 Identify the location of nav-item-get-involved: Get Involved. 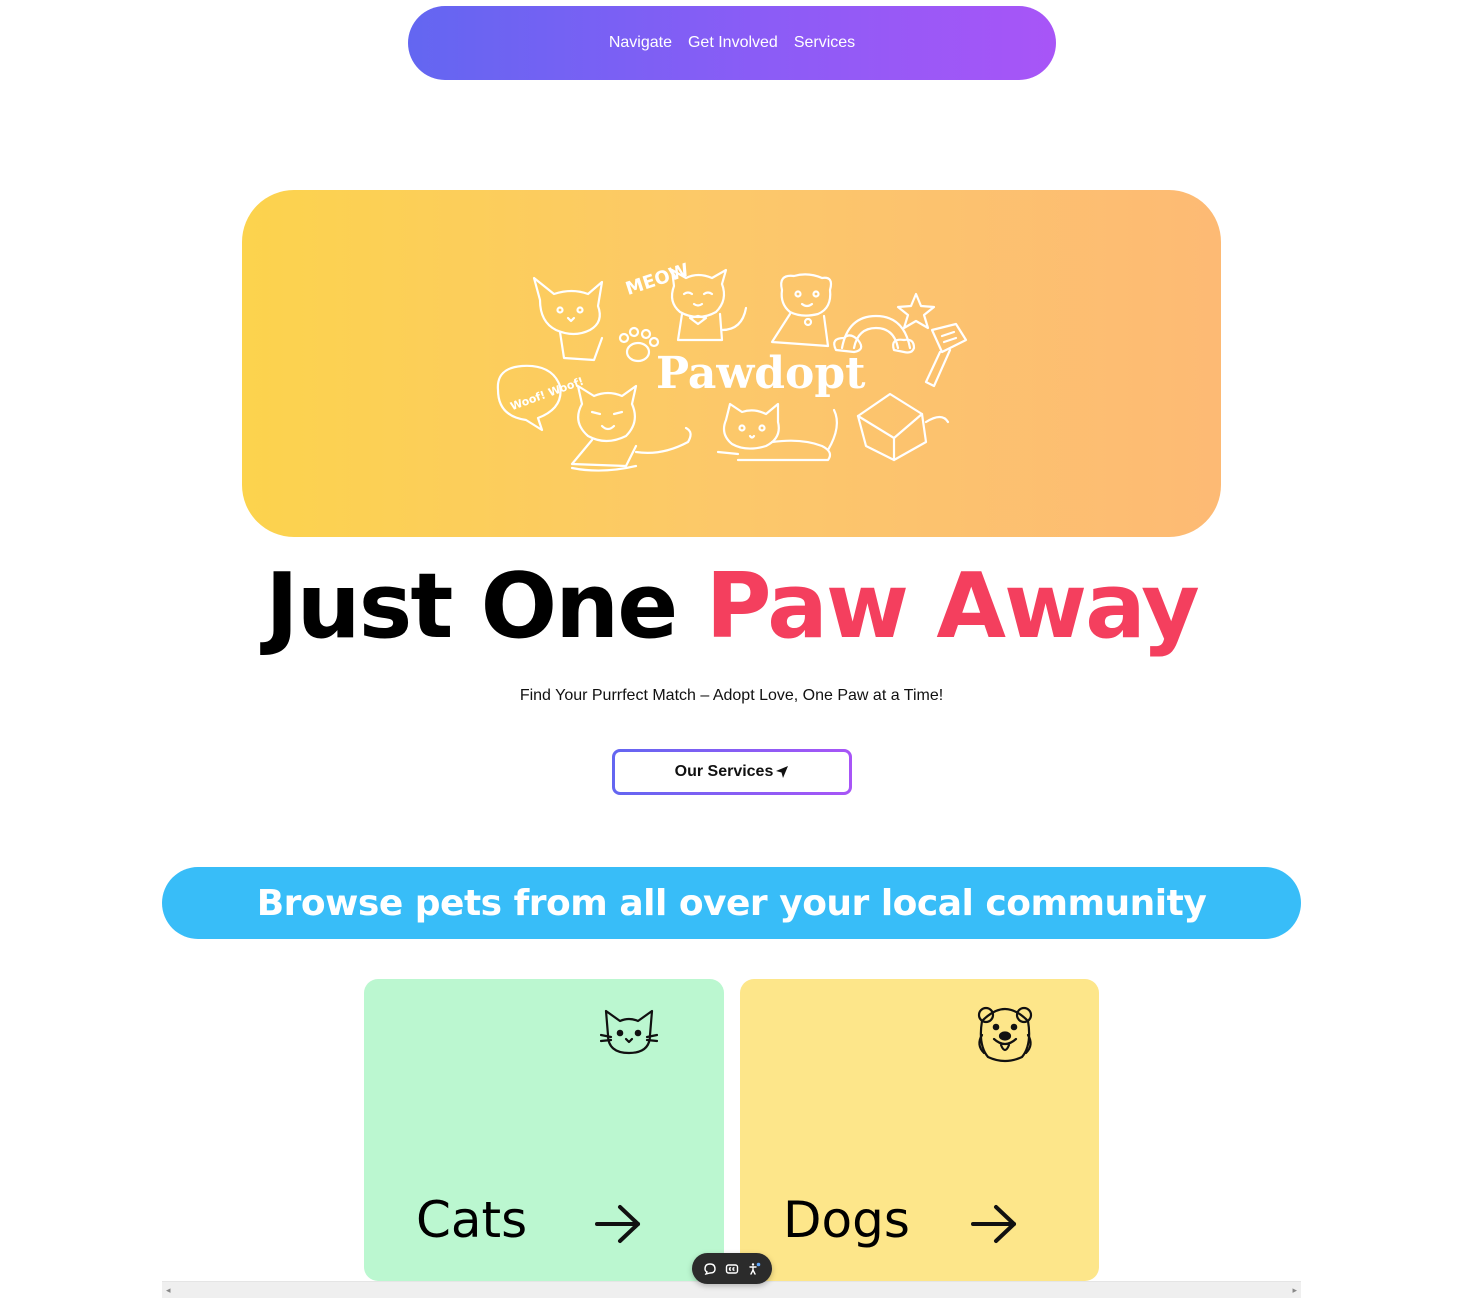
(733, 43).